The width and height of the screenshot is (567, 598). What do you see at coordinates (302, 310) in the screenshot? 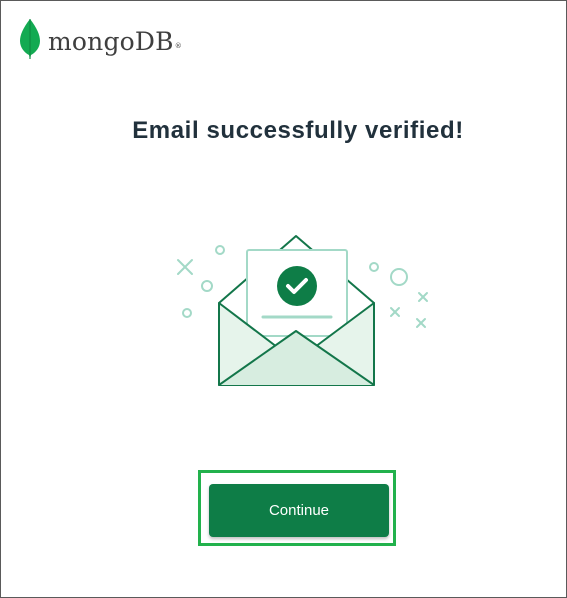
I see `envelope-with-check-icon` at bounding box center [302, 310].